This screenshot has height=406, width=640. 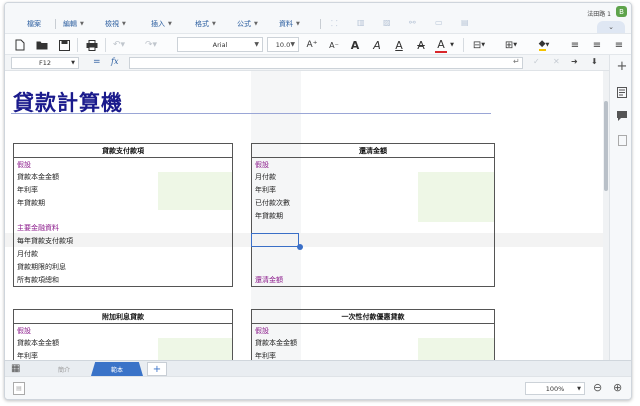 I want to click on menu-data: 資料 ▼, so click(x=289, y=24).